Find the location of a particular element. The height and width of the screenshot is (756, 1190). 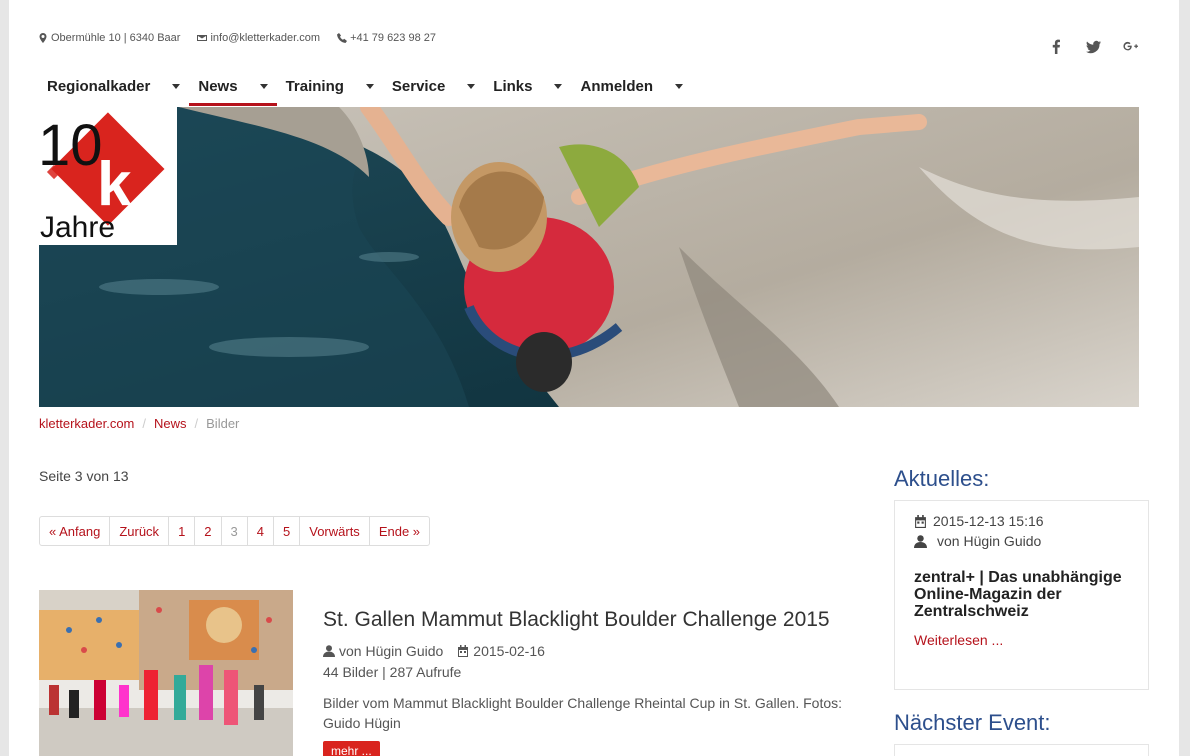

pagination-last: Ende » is located at coordinates (398, 531).